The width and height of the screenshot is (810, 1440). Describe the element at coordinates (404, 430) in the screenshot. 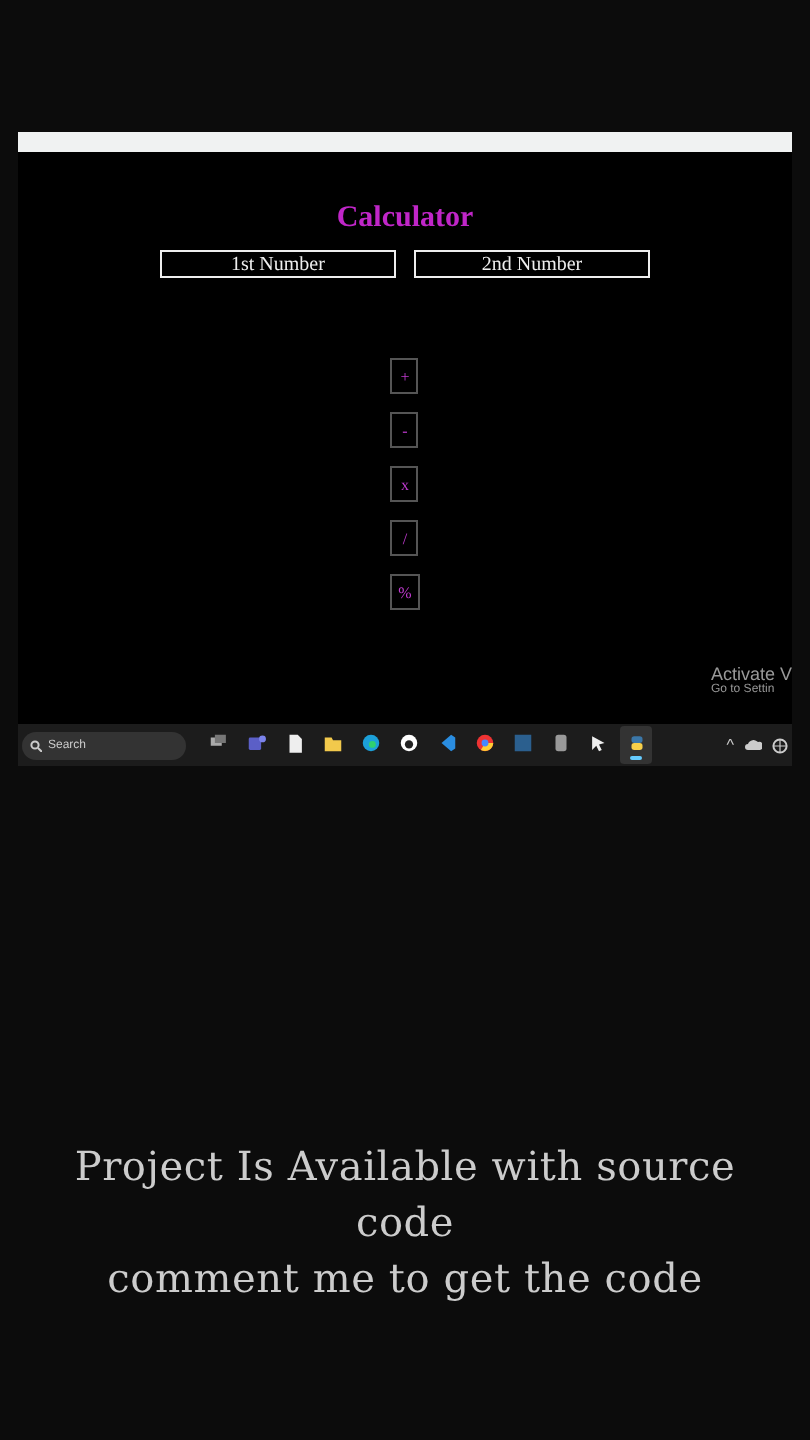

I see `operator-button: -` at that location.